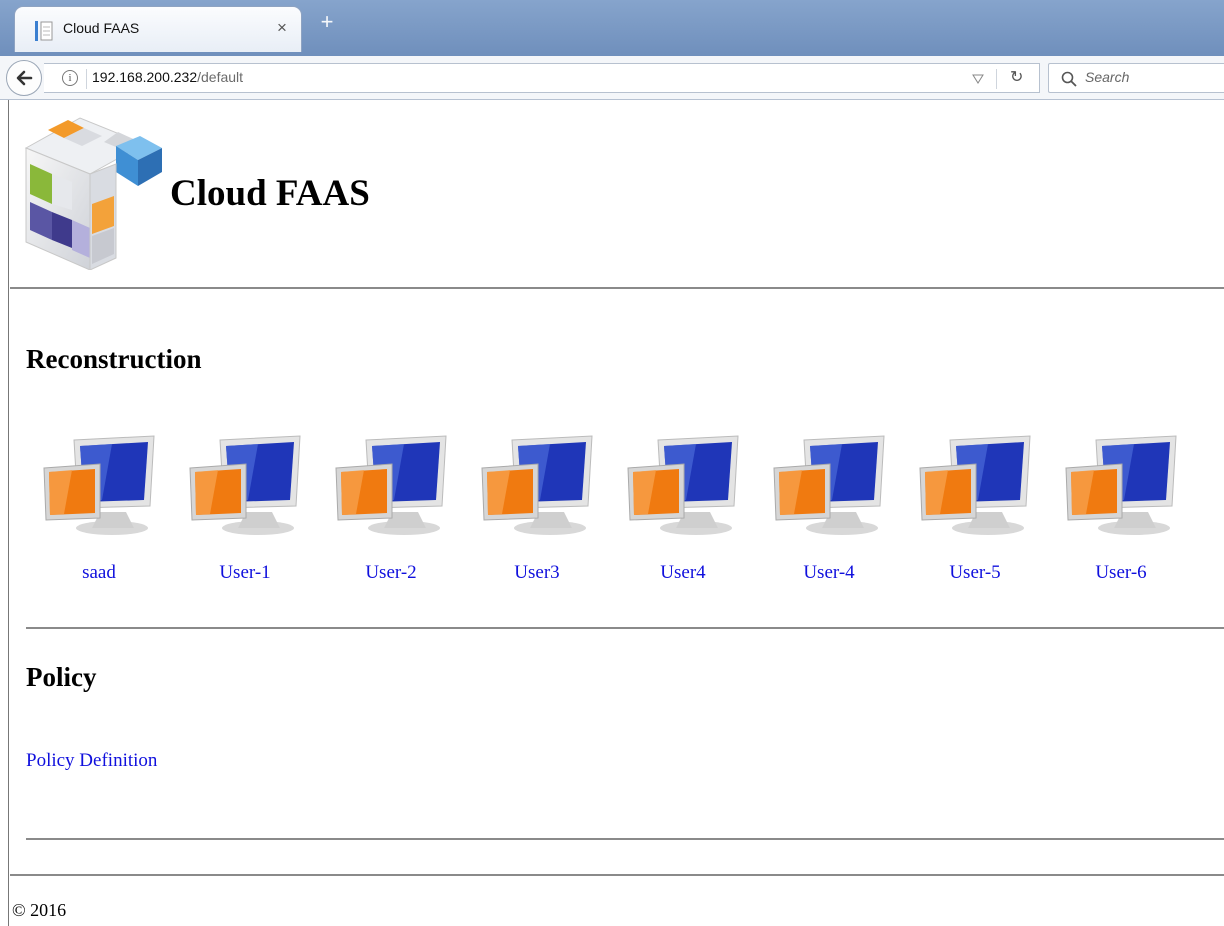  I want to click on browser-tab-strip: Cloud FAAS × +, so click(612, 28).